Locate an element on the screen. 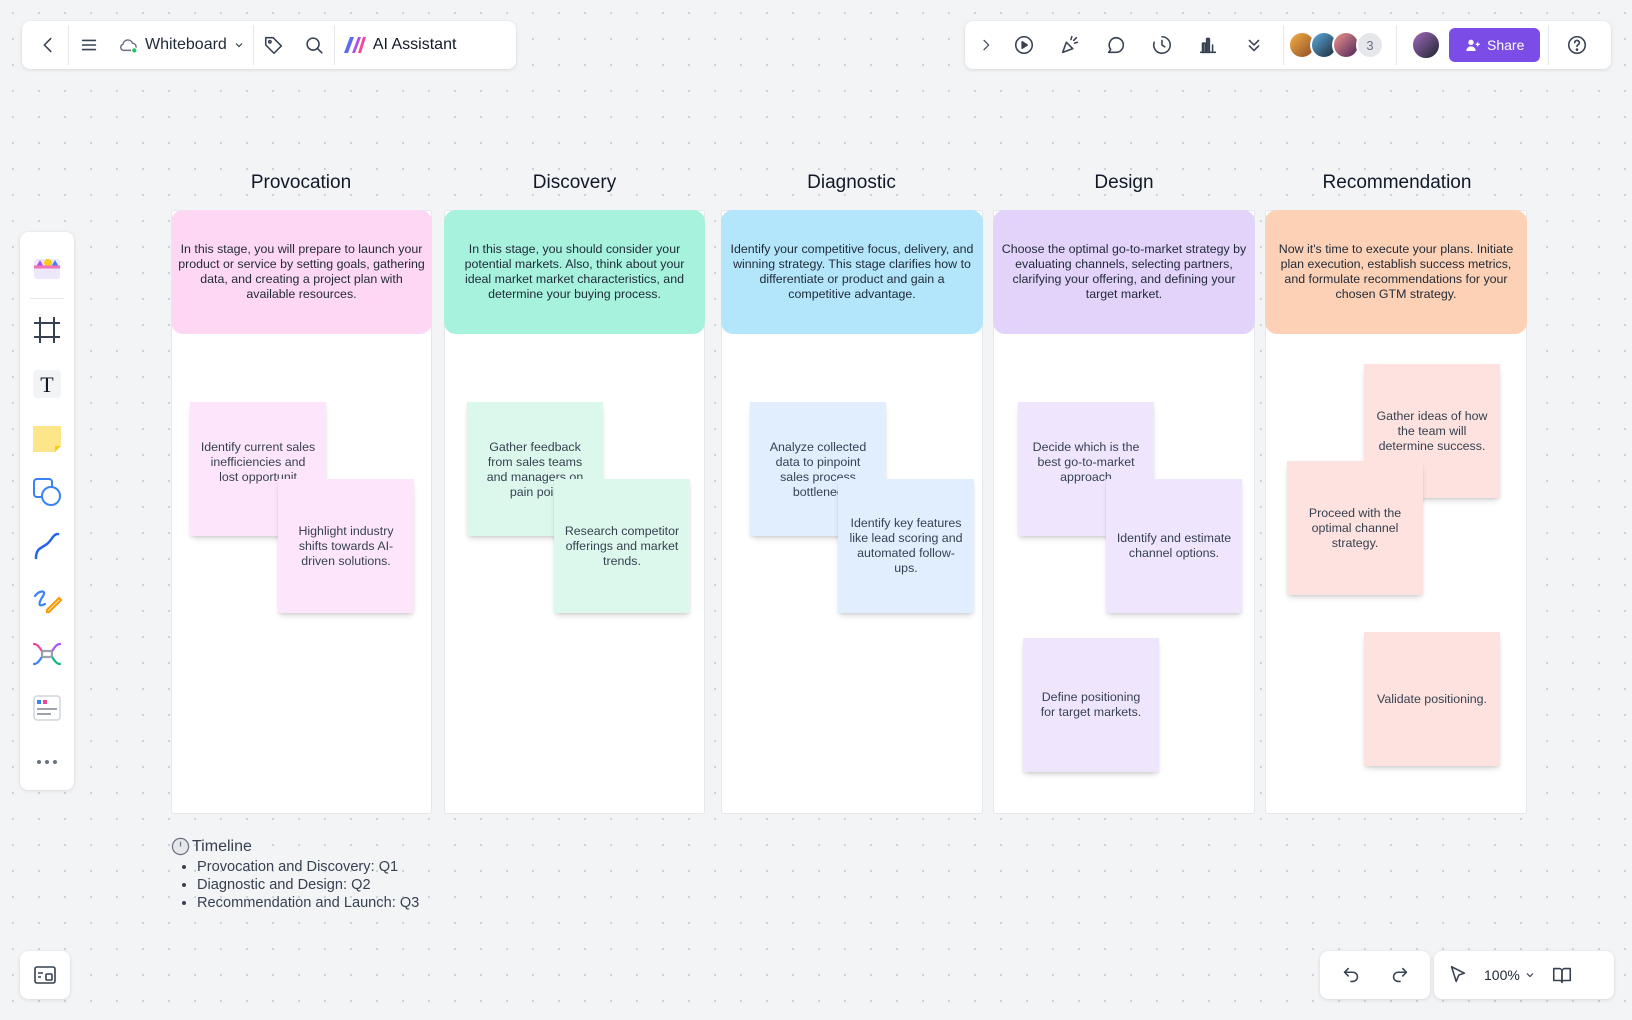  select-tool-button is located at coordinates (1458, 975).